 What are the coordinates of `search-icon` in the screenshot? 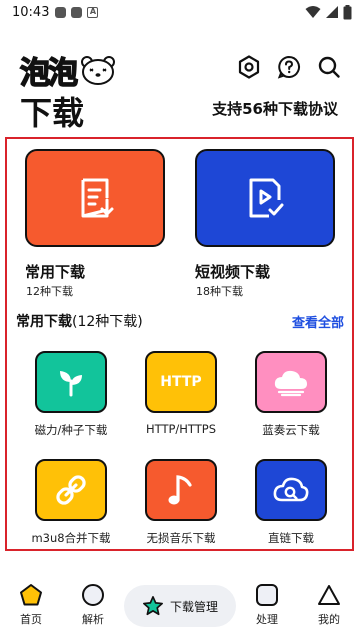 It's located at (329, 67).